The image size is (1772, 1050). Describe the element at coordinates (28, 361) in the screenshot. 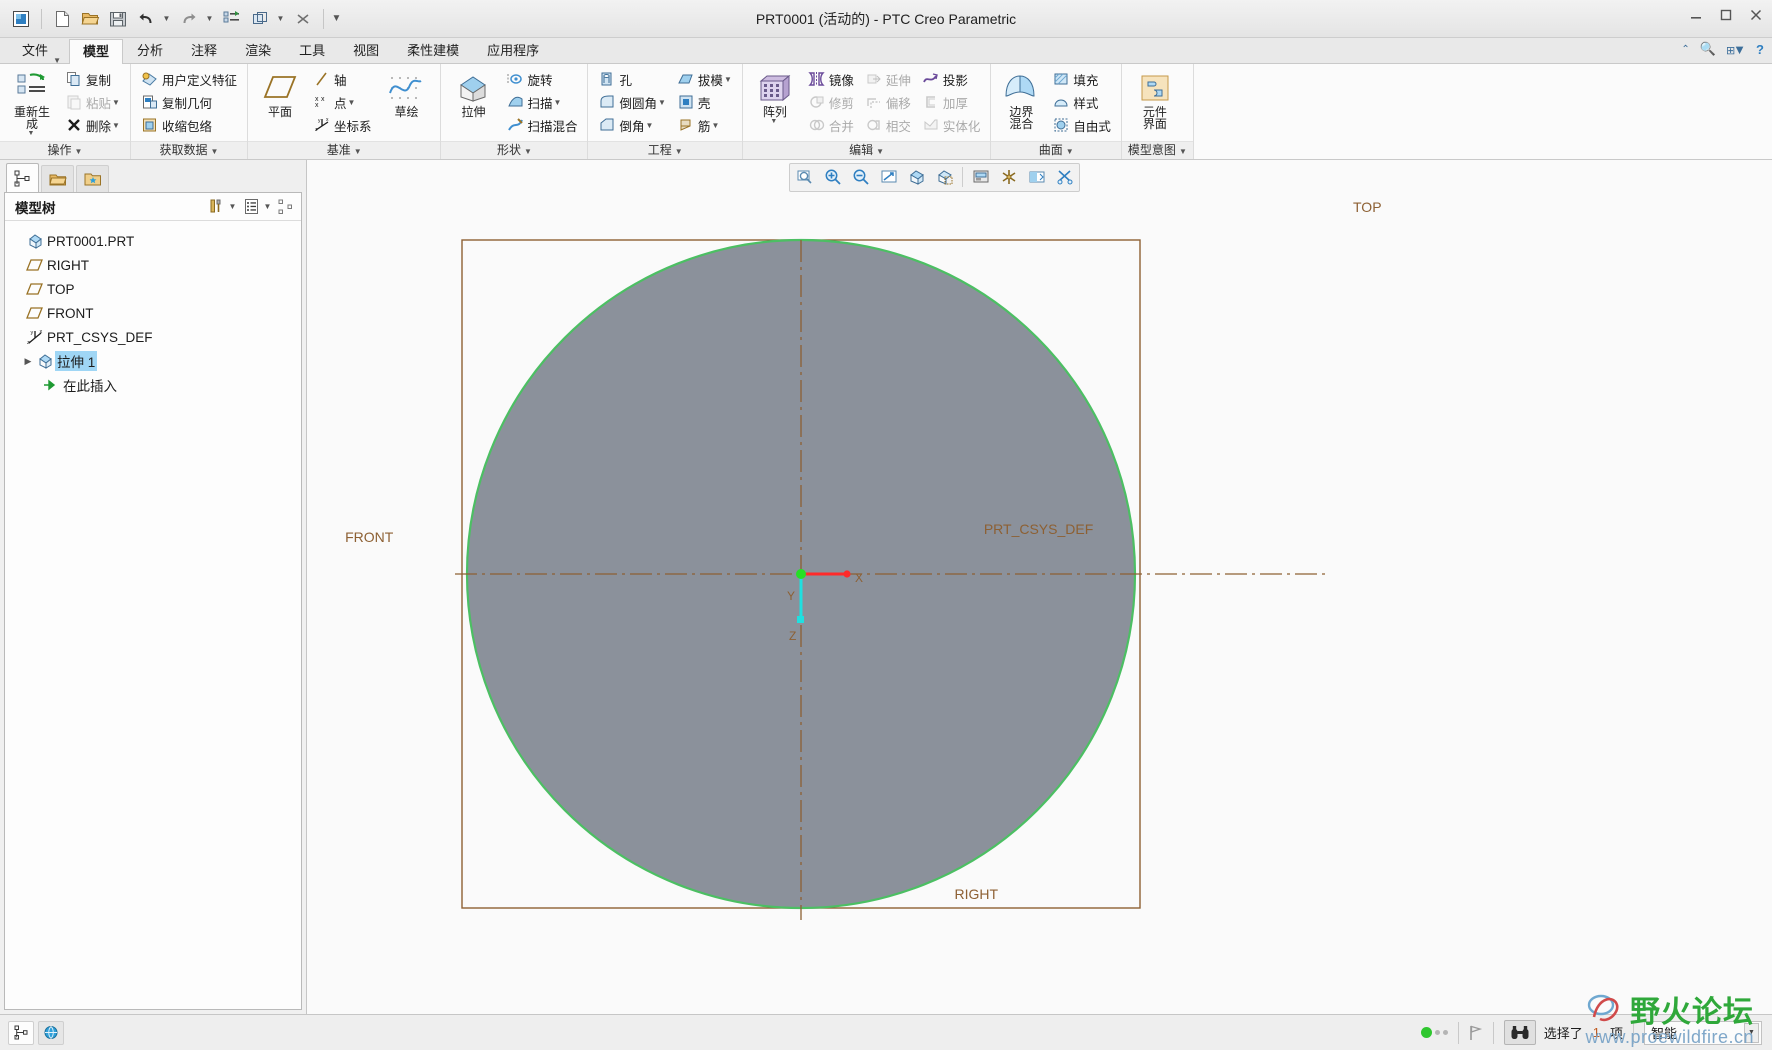

I see `tree-expander: ▶` at that location.